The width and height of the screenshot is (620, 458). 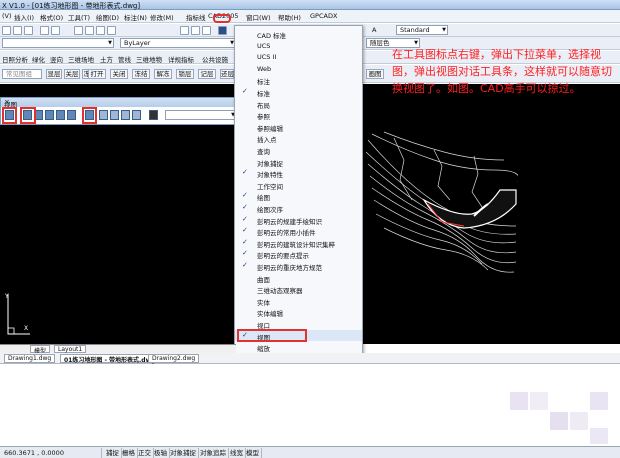 I want to click on context-menu-item: 曲面, so click(x=298, y=278).